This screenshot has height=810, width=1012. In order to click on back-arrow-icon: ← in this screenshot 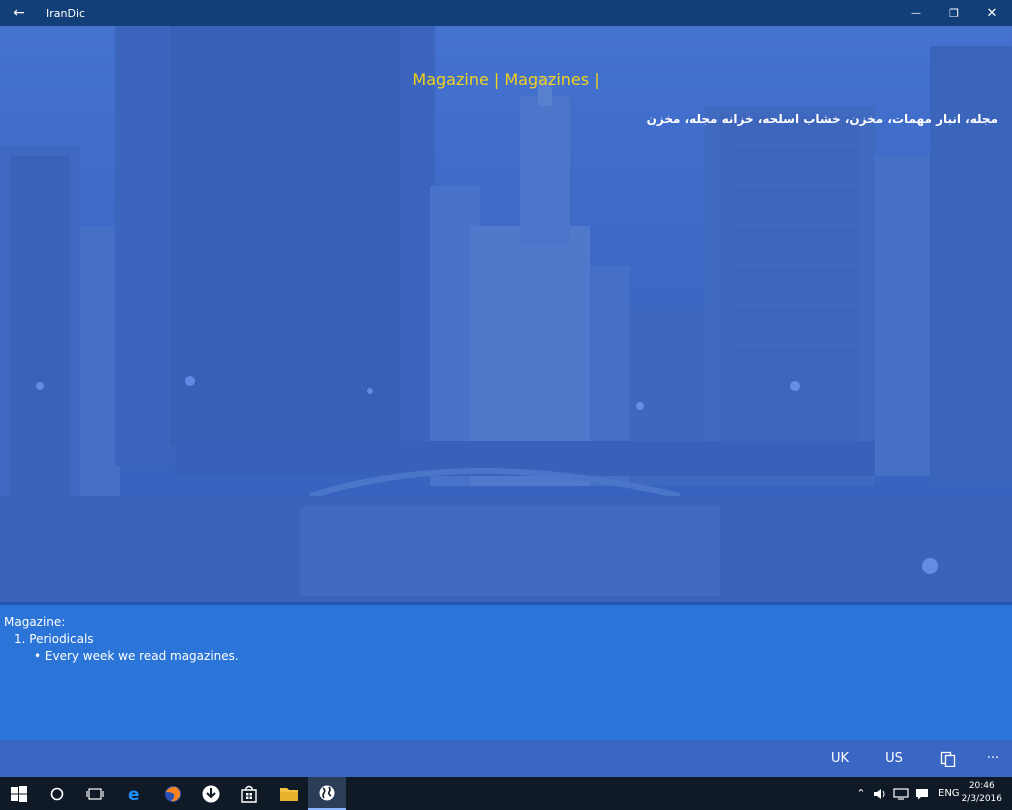, I will do `click(19, 13)`.